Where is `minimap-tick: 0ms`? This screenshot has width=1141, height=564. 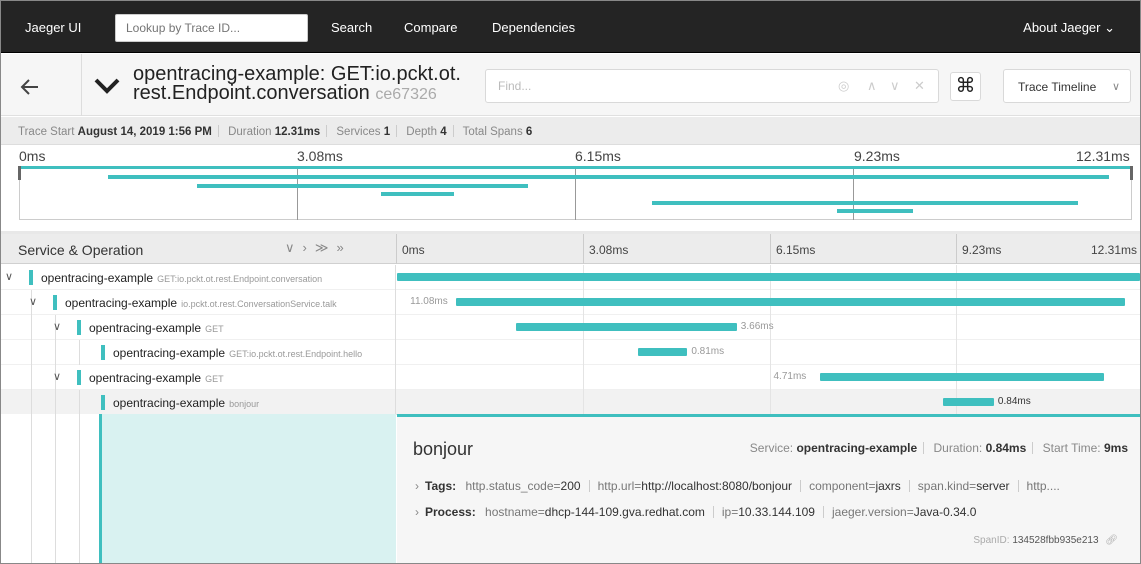
minimap-tick: 0ms is located at coordinates (32, 156).